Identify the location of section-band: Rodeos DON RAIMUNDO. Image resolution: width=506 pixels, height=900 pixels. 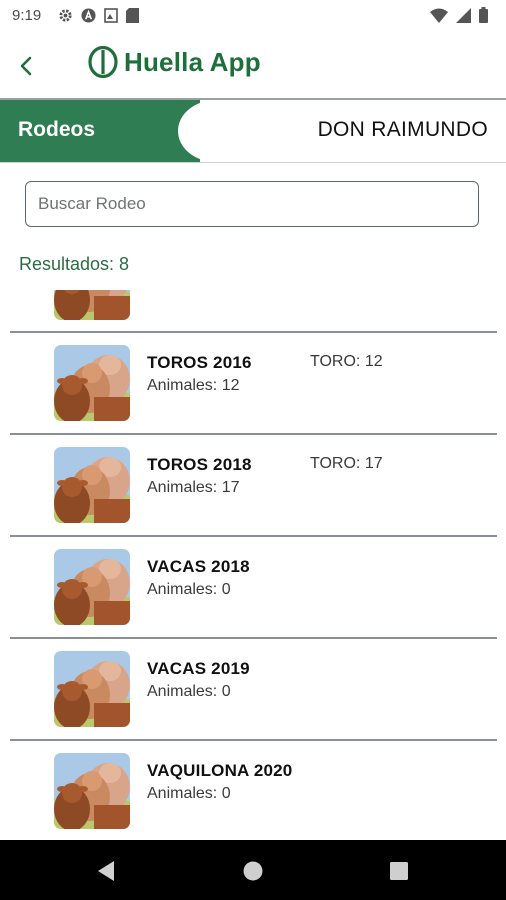
(253, 131).